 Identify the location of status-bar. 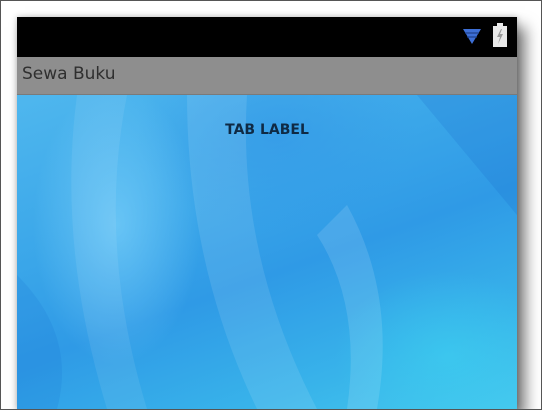
(267, 37).